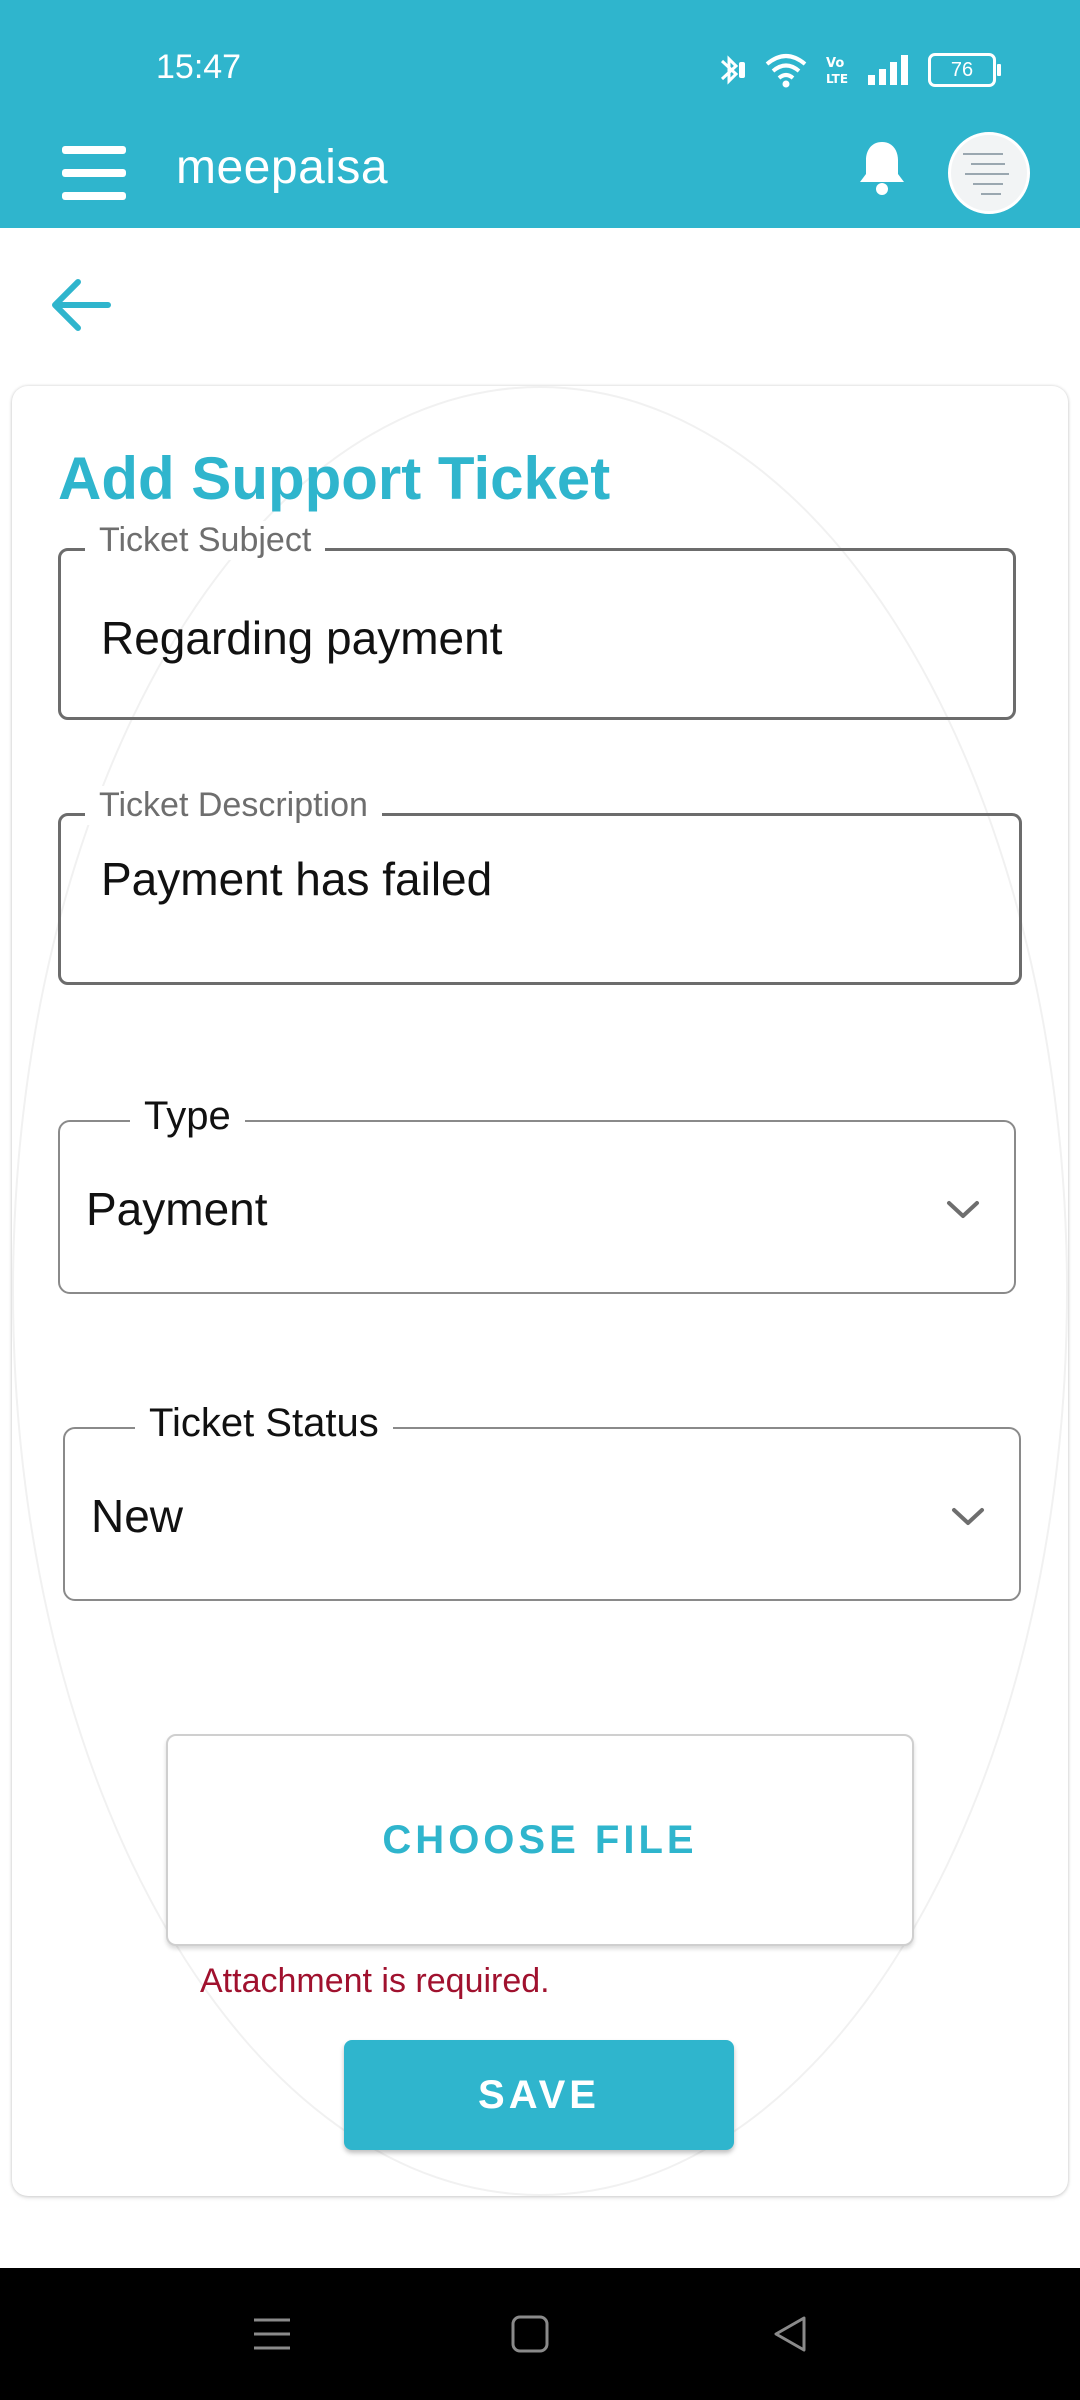 The height and width of the screenshot is (2400, 1080). What do you see at coordinates (542, 1501) in the screenshot?
I see `ticket-status-select: Ticket Status New` at bounding box center [542, 1501].